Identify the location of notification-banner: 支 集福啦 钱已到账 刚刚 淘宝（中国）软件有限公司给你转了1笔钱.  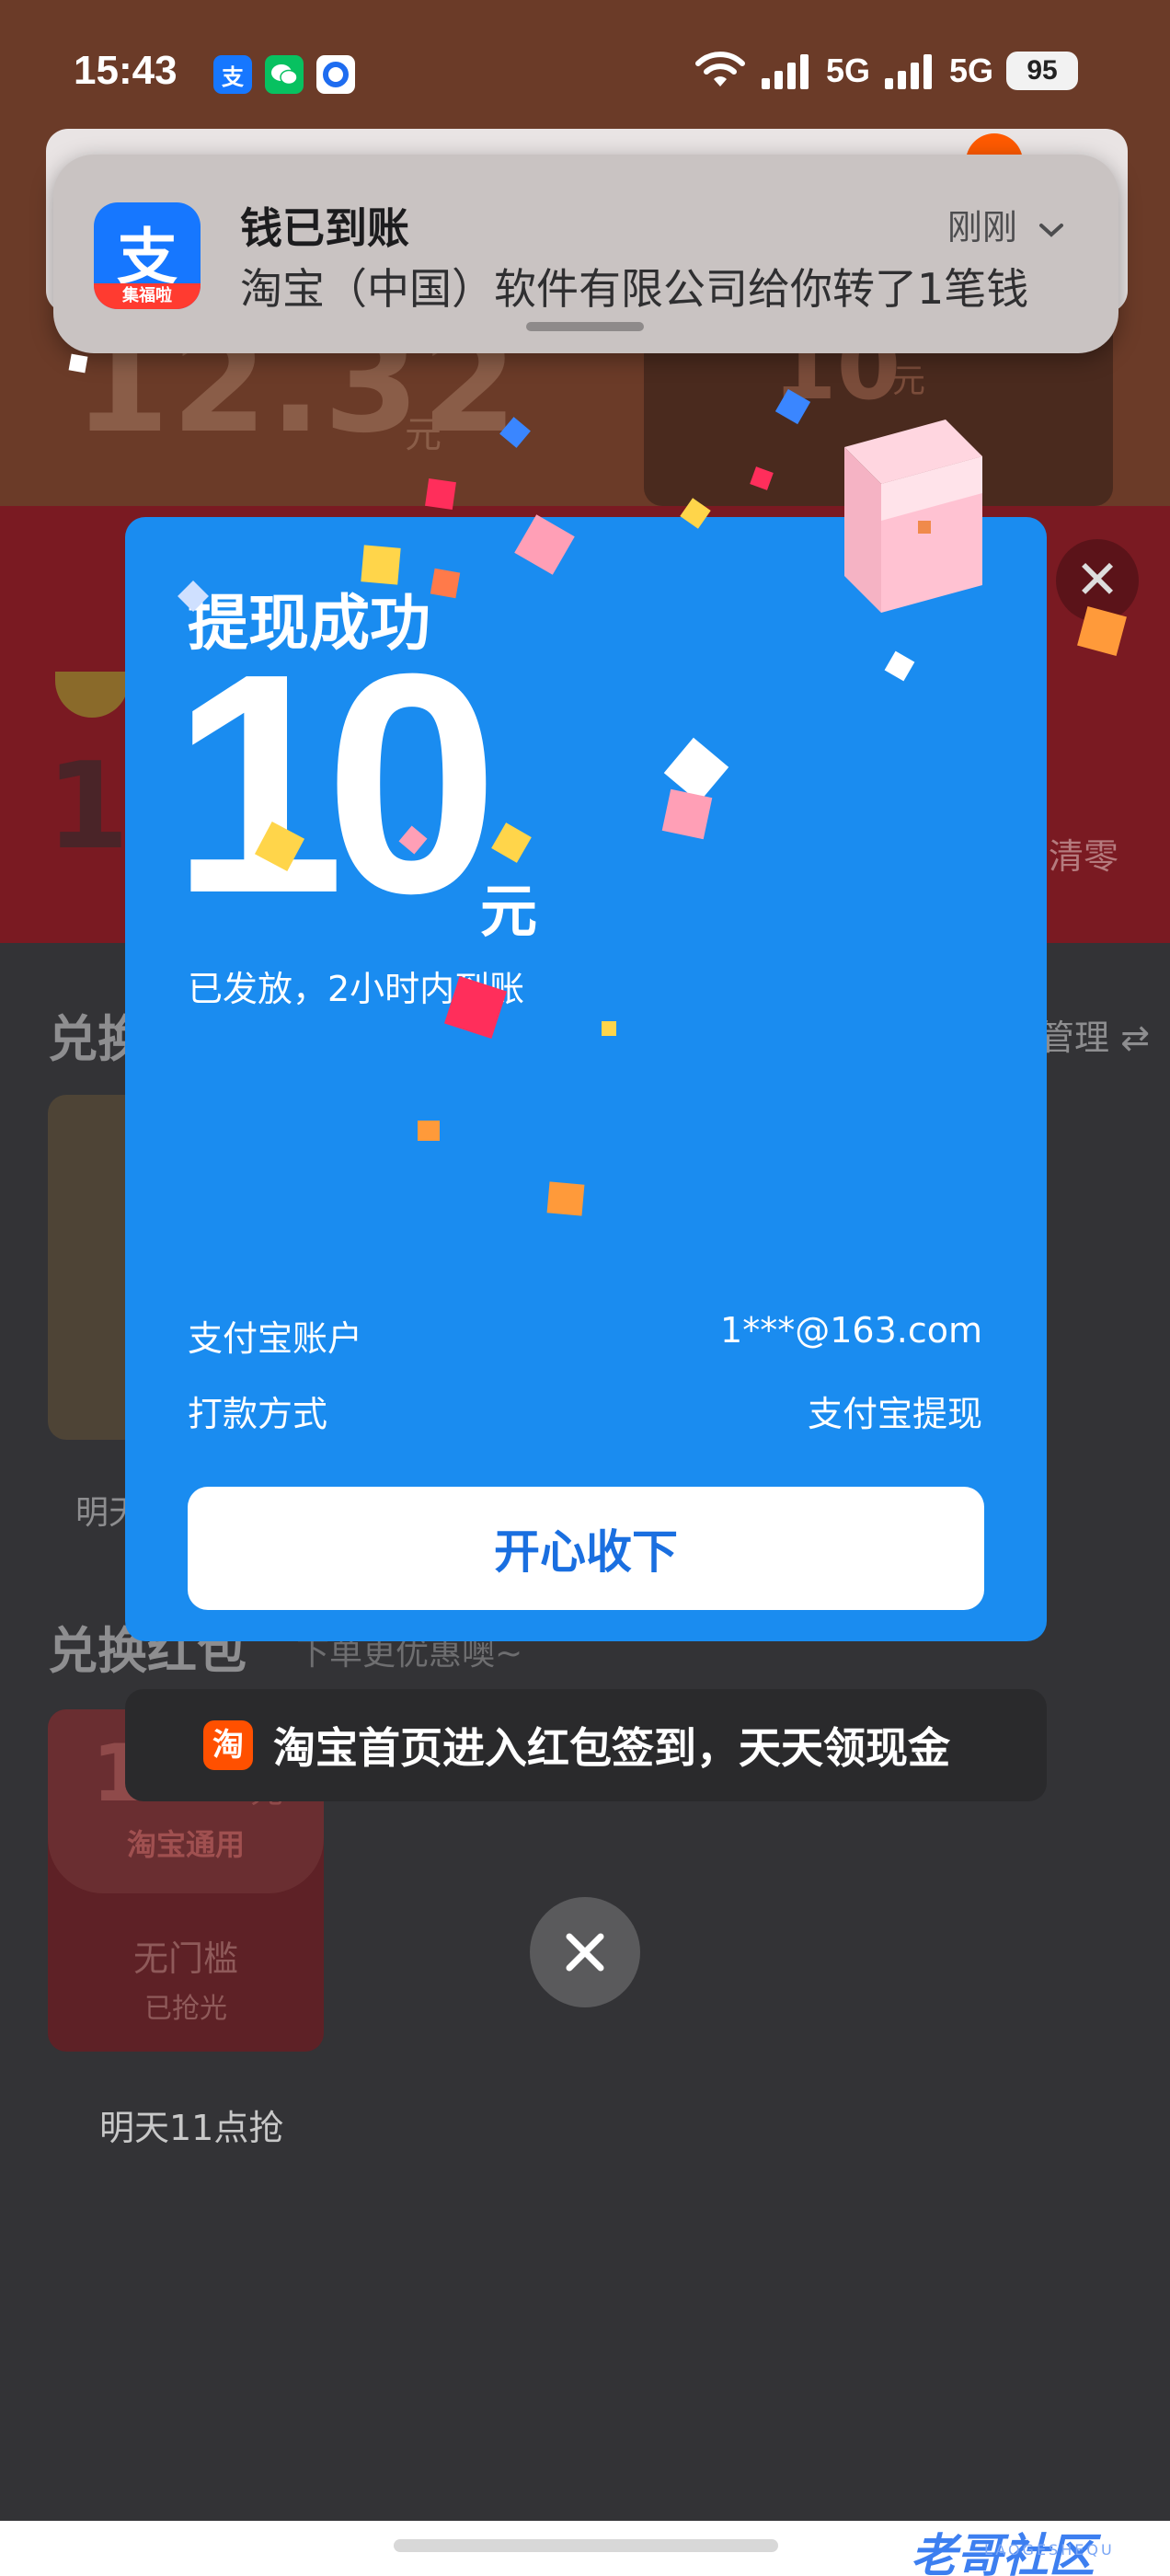
(585, 254).